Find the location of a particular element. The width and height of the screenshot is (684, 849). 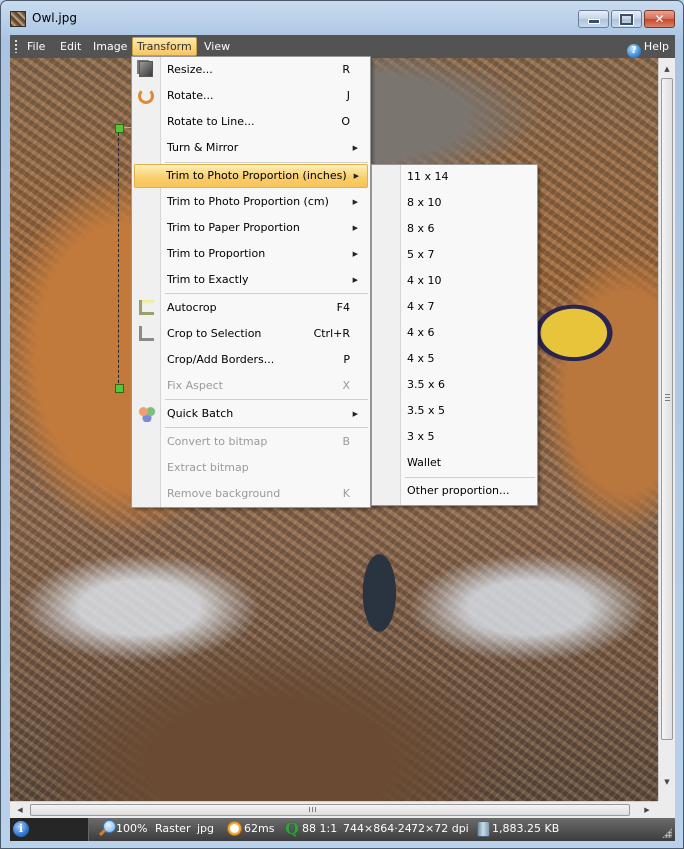

menu-item-turn-mirror: Turn & Mirror ▶ is located at coordinates (251, 148).